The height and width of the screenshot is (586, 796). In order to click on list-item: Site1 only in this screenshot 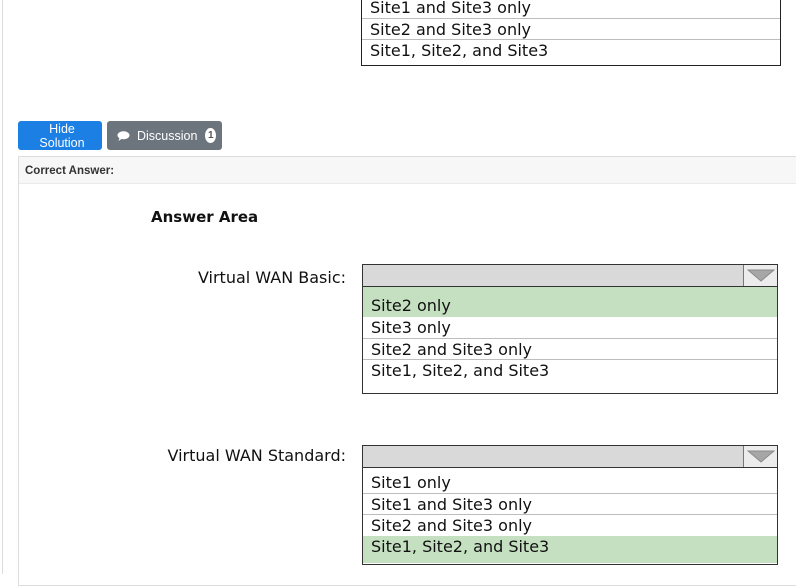, I will do `click(570, 482)`.